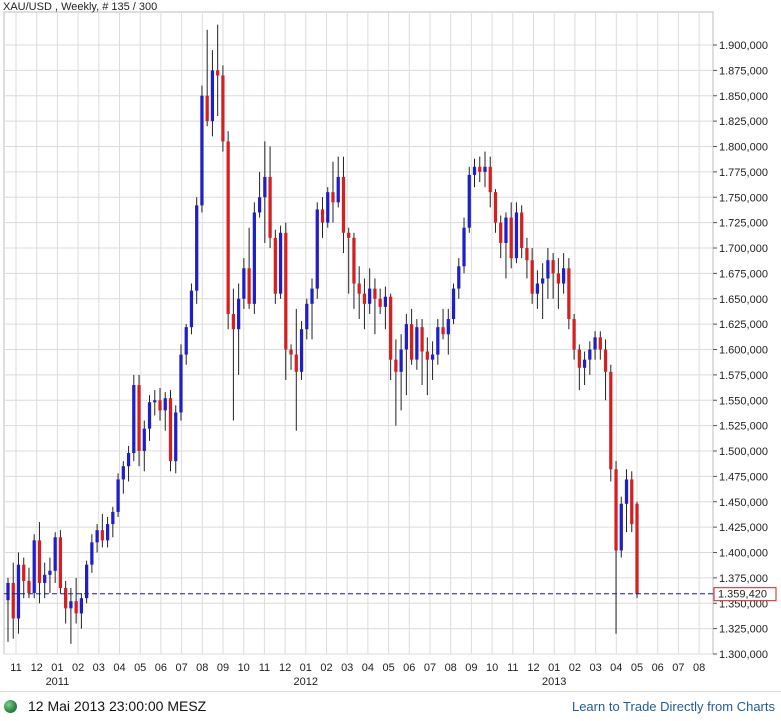 The image size is (781, 721). I want to click on y-tick-label: 1.650,000, so click(743, 300).